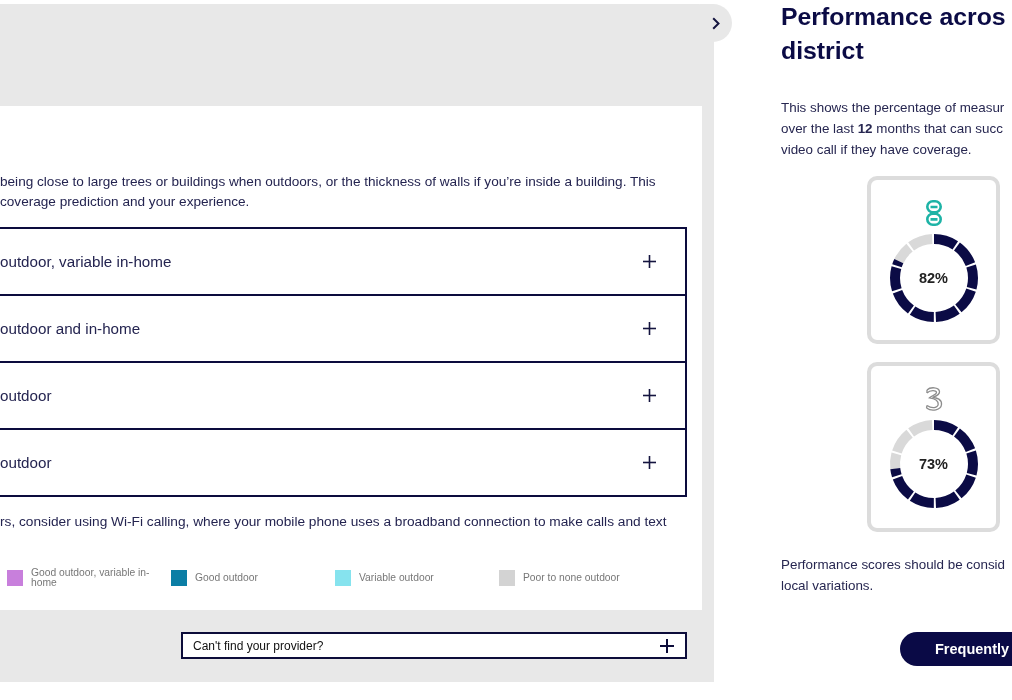  Describe the element at coordinates (334, 522) in the screenshot. I see `wifi-calling-text: rs, consider using Wi-Fi calling, where your mobile phone uses a broadband connection to make calls and text` at that location.